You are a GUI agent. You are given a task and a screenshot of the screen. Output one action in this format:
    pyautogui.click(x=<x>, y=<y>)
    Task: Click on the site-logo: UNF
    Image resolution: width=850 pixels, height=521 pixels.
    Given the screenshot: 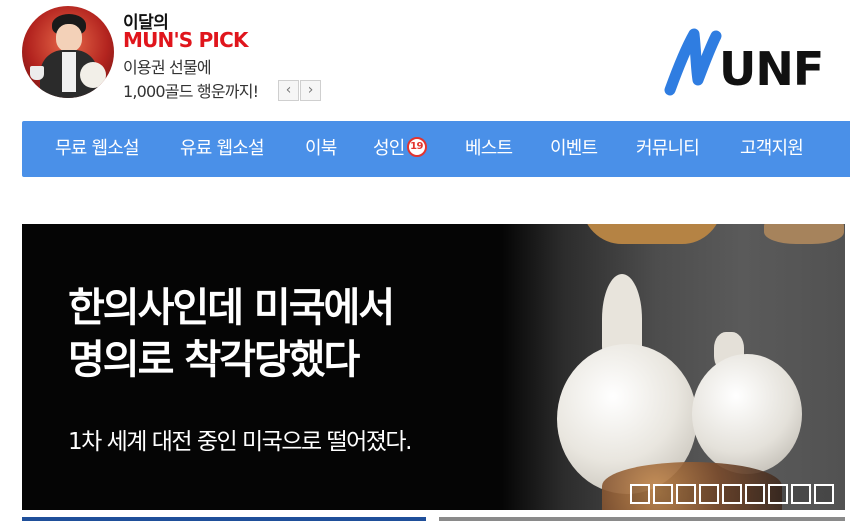 What is the action you would take?
    pyautogui.click(x=757, y=63)
    